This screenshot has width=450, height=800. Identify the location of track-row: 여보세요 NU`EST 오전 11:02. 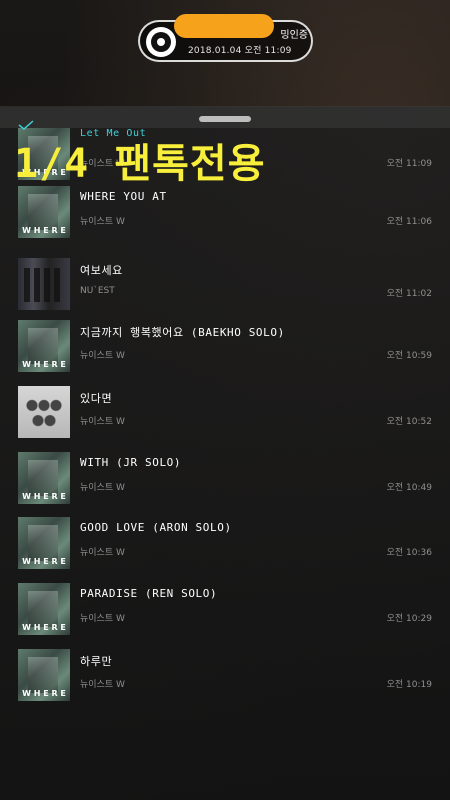
(225, 289).